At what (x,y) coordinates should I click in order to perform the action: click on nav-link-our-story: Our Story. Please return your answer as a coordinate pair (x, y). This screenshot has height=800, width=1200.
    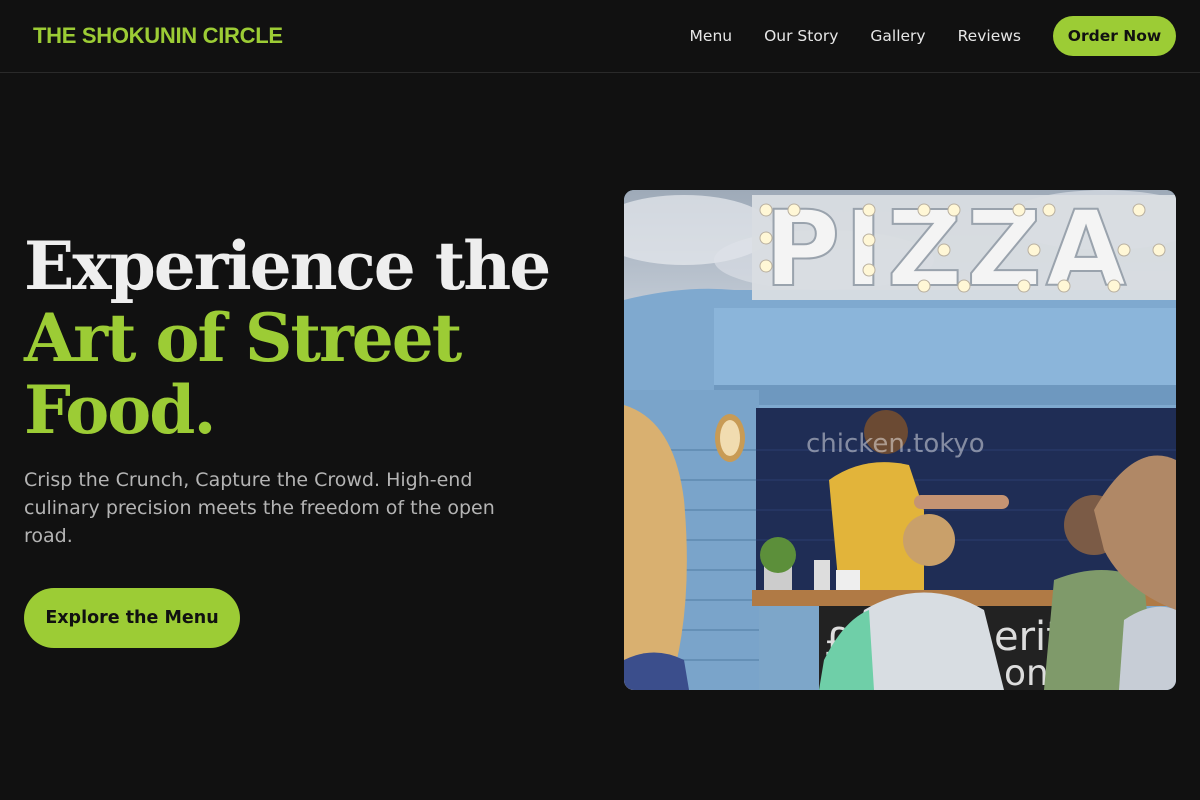
    Looking at the image, I should click on (801, 36).